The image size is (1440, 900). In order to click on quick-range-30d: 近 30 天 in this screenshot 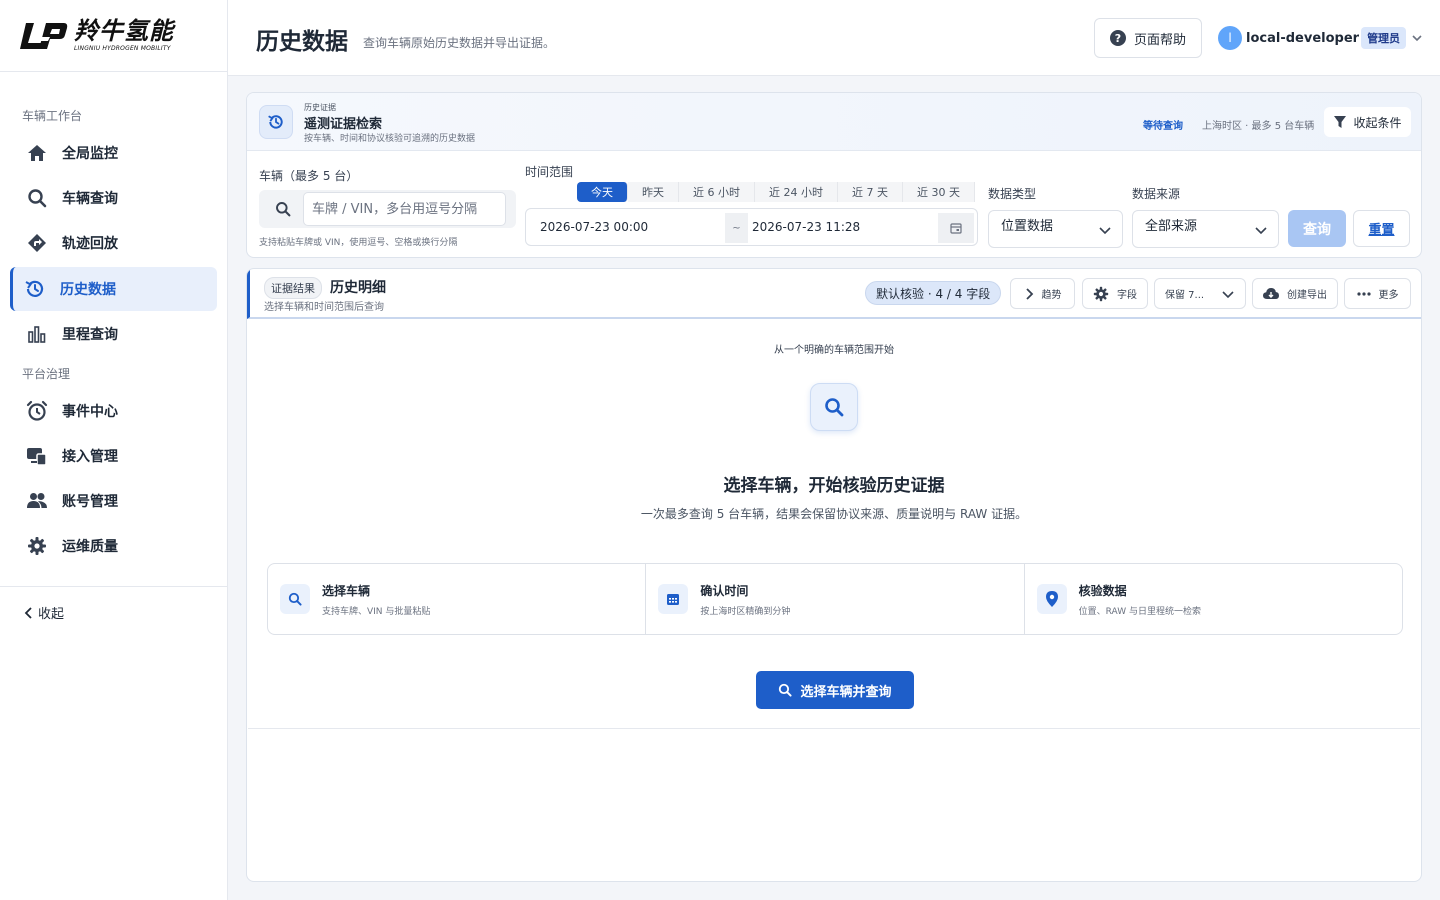, I will do `click(939, 192)`.